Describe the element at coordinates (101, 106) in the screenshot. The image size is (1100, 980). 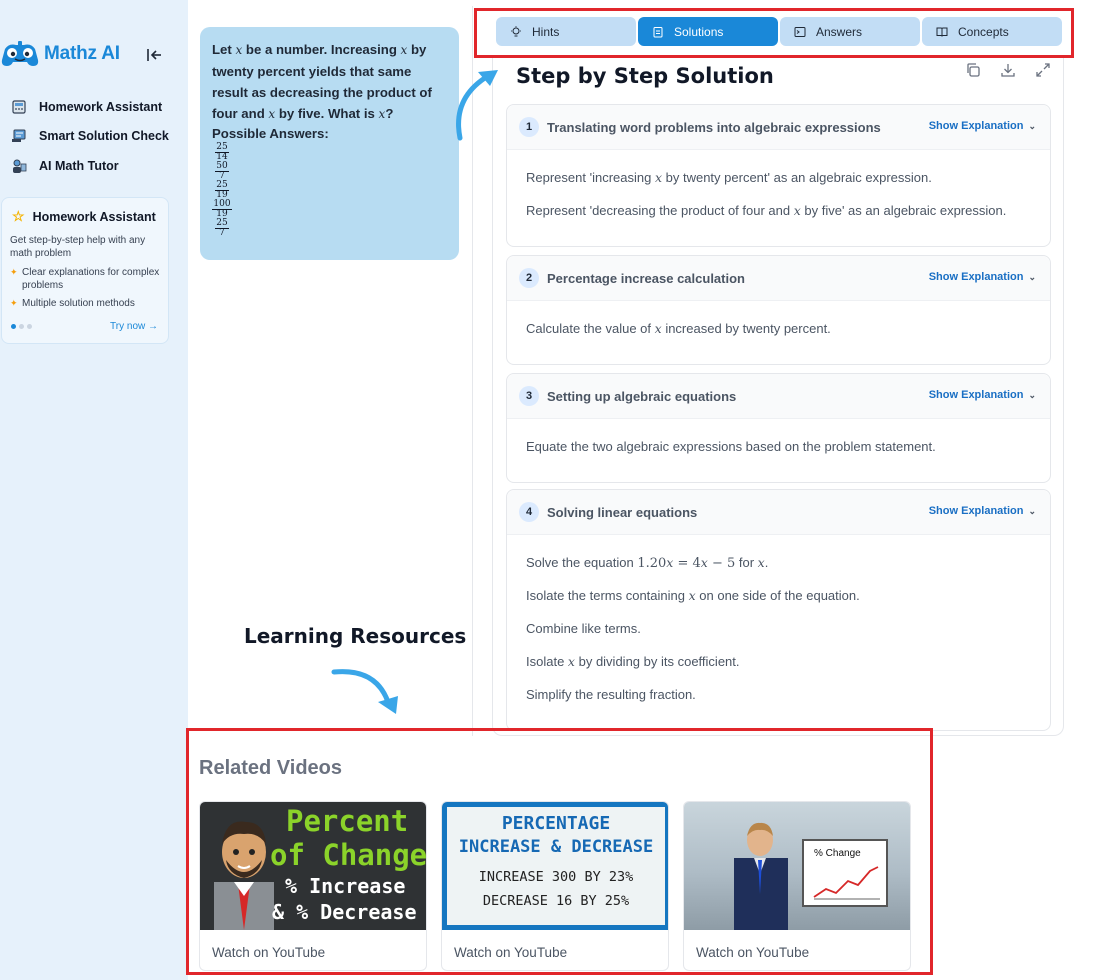
I see `sidebar-item-label: Homework Assistant` at that location.